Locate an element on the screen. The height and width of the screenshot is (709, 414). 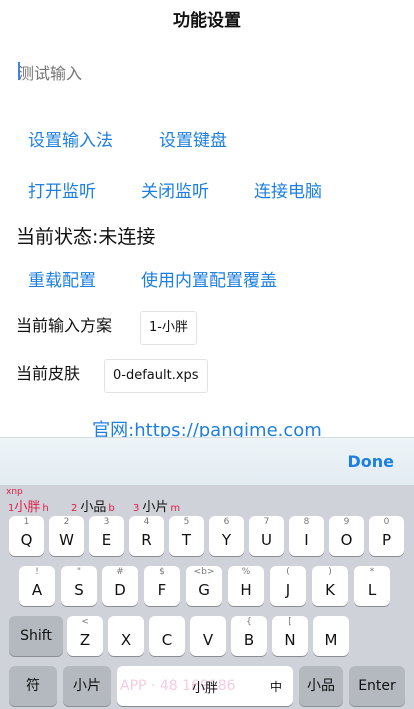
key-z: < Z is located at coordinates (85, 636).